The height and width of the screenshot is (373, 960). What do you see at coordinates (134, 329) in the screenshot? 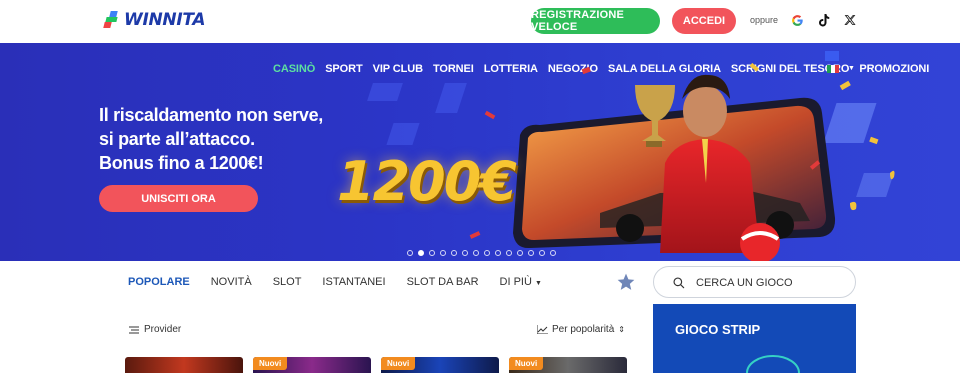
I see `filter-icon` at bounding box center [134, 329].